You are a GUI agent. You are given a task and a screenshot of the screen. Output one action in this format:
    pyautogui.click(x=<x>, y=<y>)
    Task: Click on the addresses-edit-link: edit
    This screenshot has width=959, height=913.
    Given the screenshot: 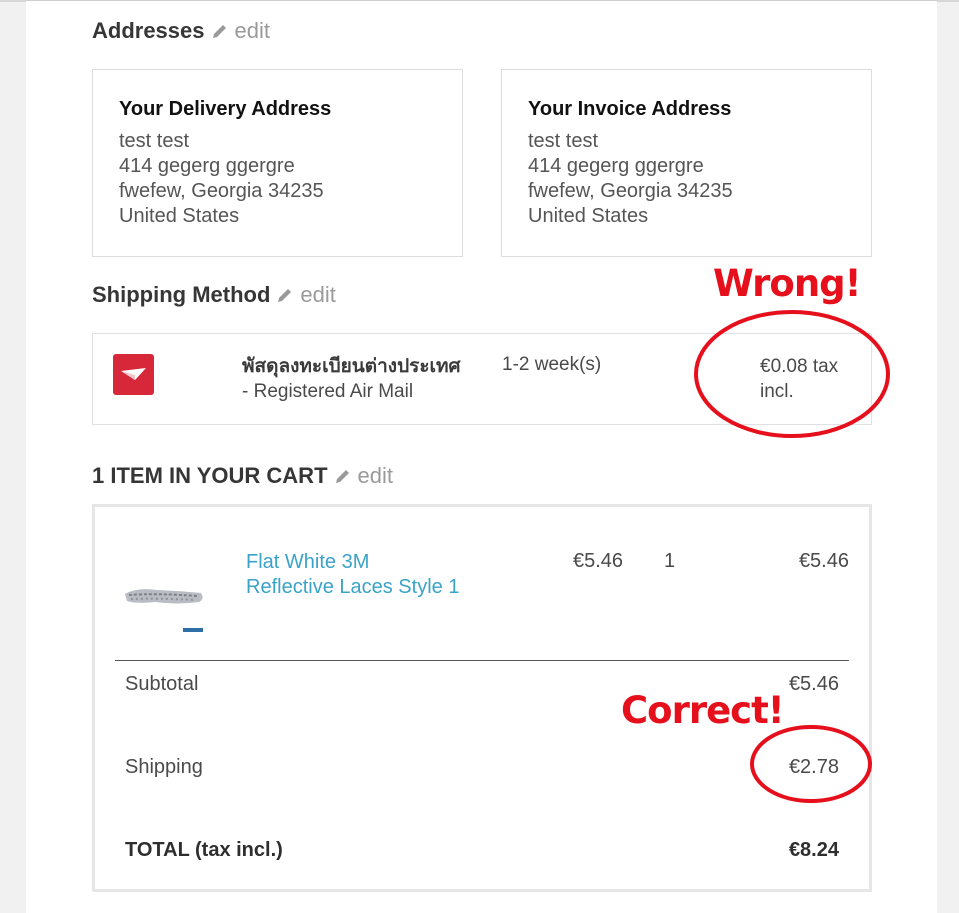 What is the action you would take?
    pyautogui.click(x=240, y=31)
    